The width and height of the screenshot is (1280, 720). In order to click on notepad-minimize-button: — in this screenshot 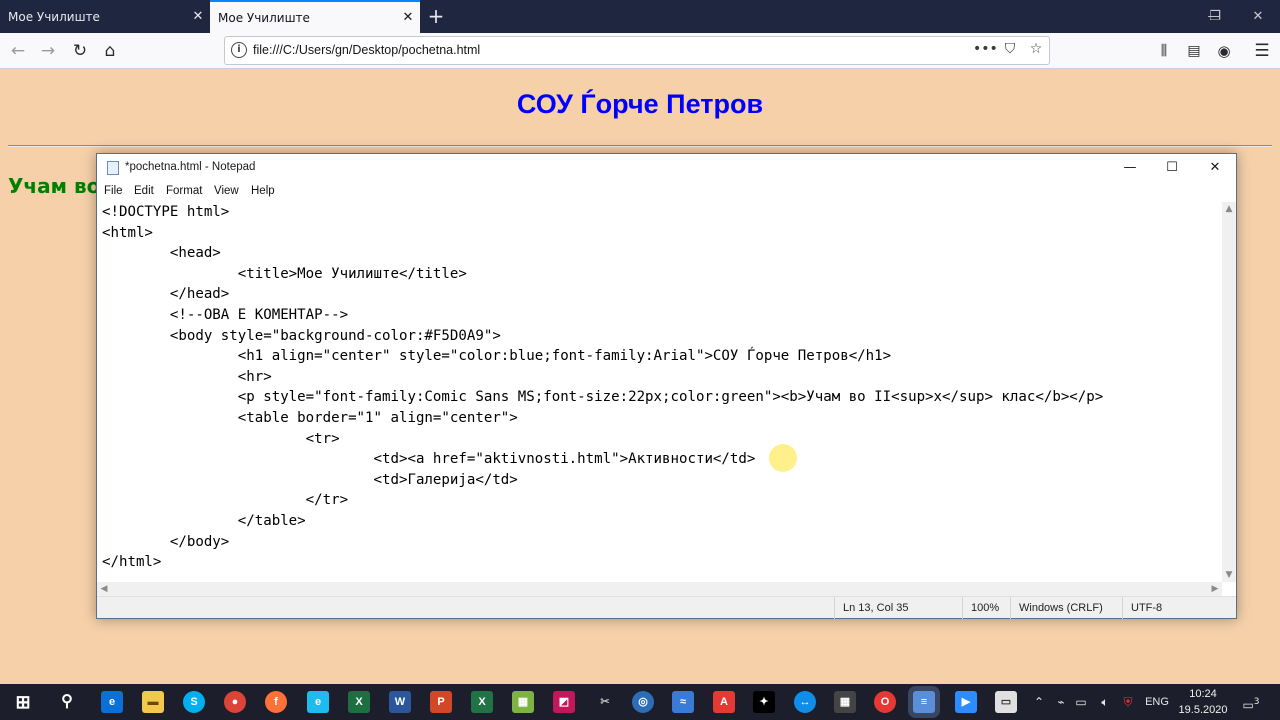, I will do `click(1130, 168)`.